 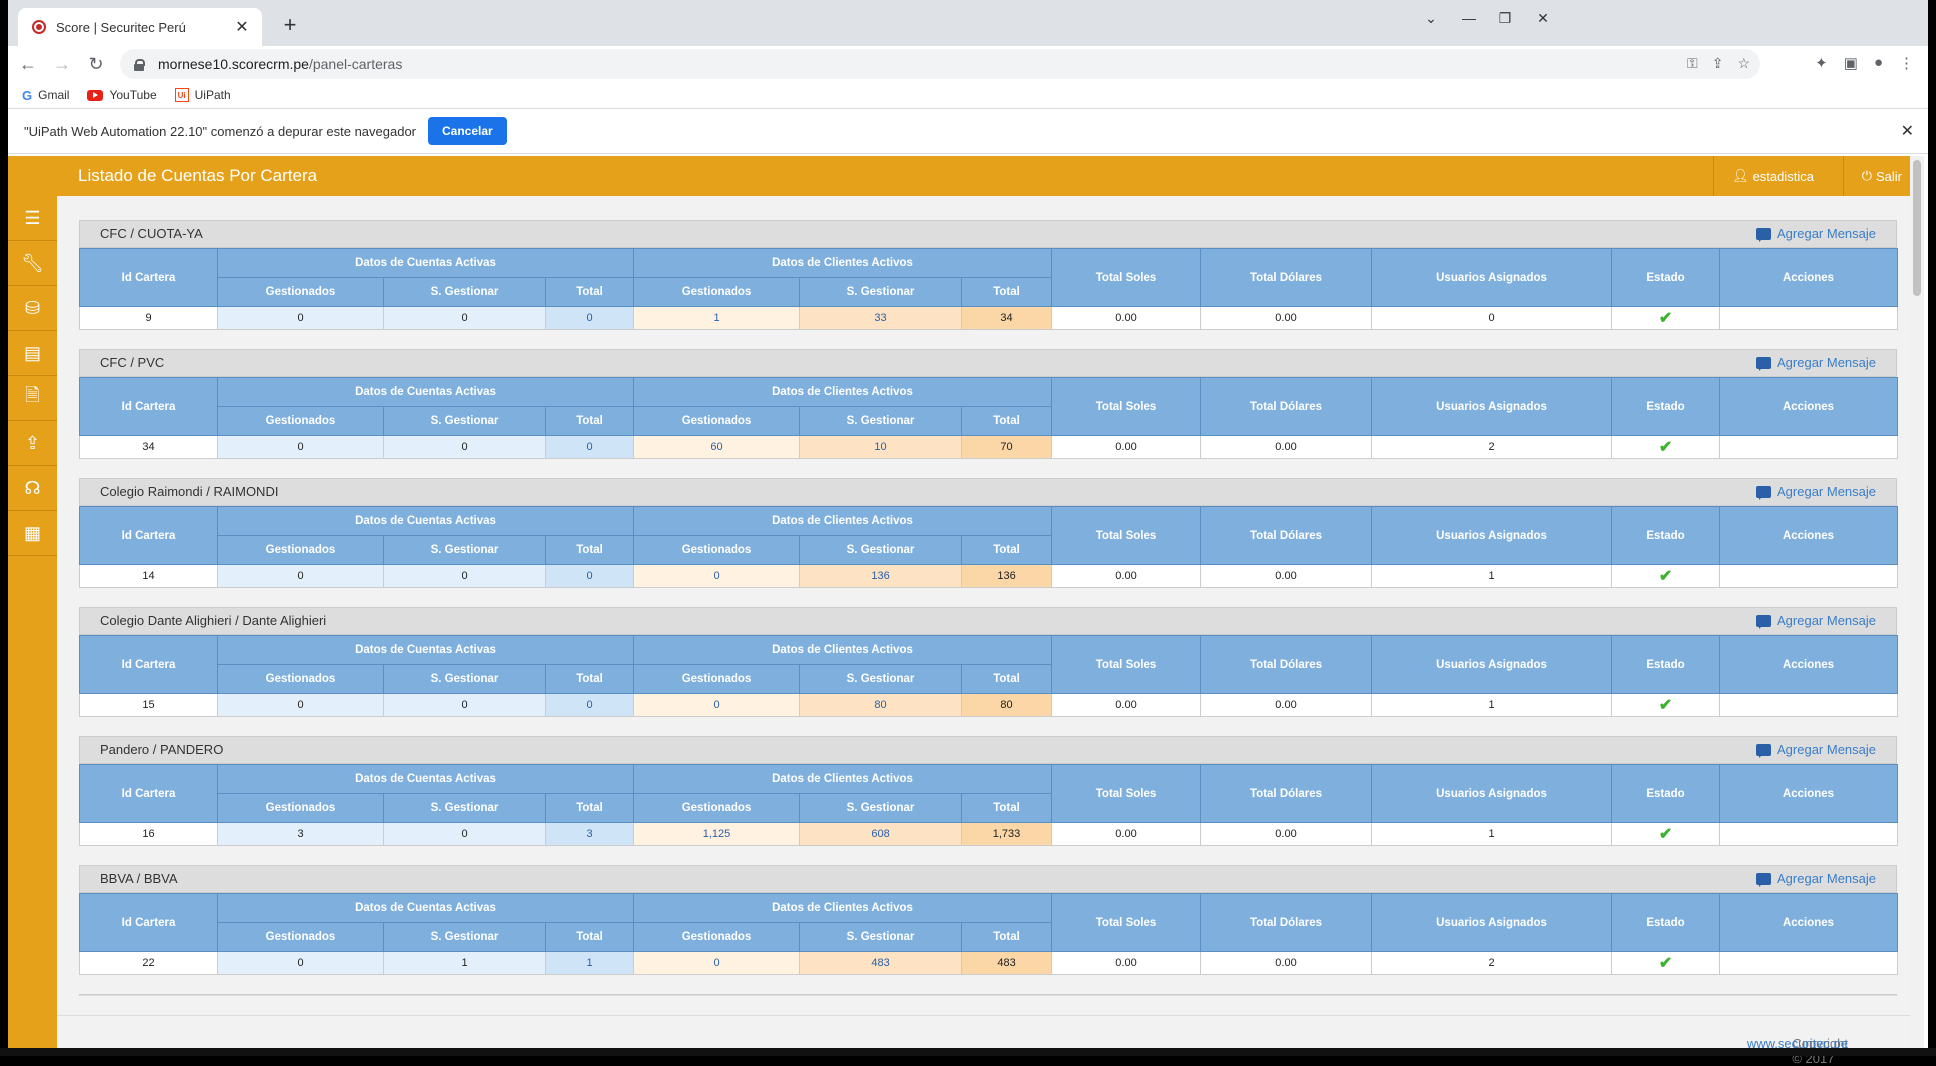 What do you see at coordinates (1007, 705) in the screenshot?
I see `cell-clientes-total: 80` at bounding box center [1007, 705].